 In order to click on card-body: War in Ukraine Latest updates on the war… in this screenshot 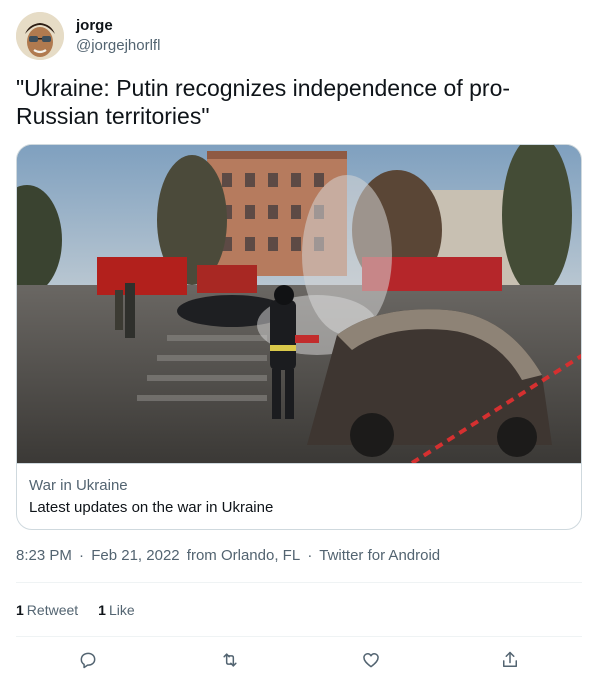, I will do `click(299, 496)`.